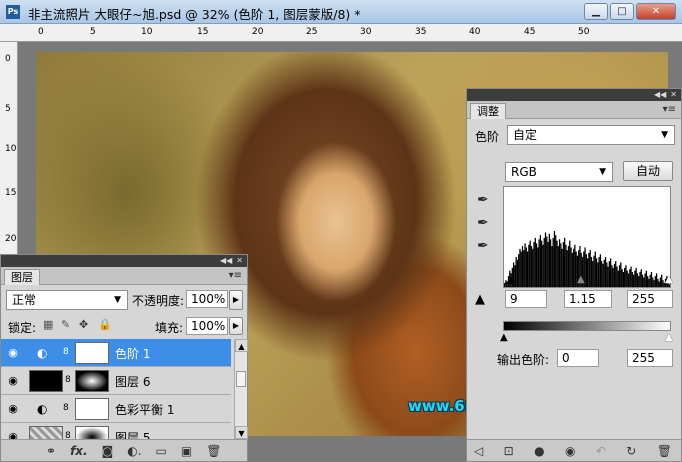 The height and width of the screenshot is (462, 682). What do you see at coordinates (83, 324) in the screenshot?
I see `lock-move-icon: ✥` at bounding box center [83, 324].